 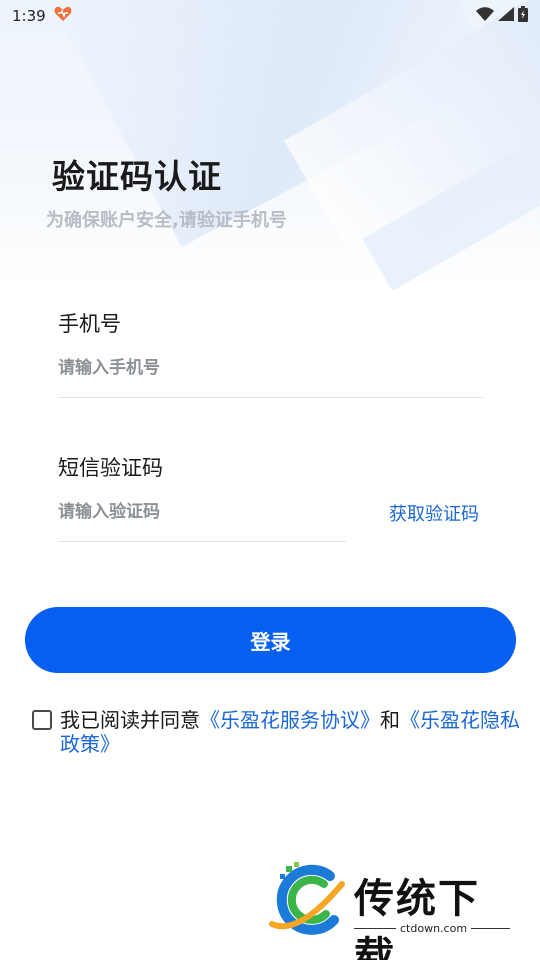 I want to click on notification-heart-icon, so click(x=63, y=16).